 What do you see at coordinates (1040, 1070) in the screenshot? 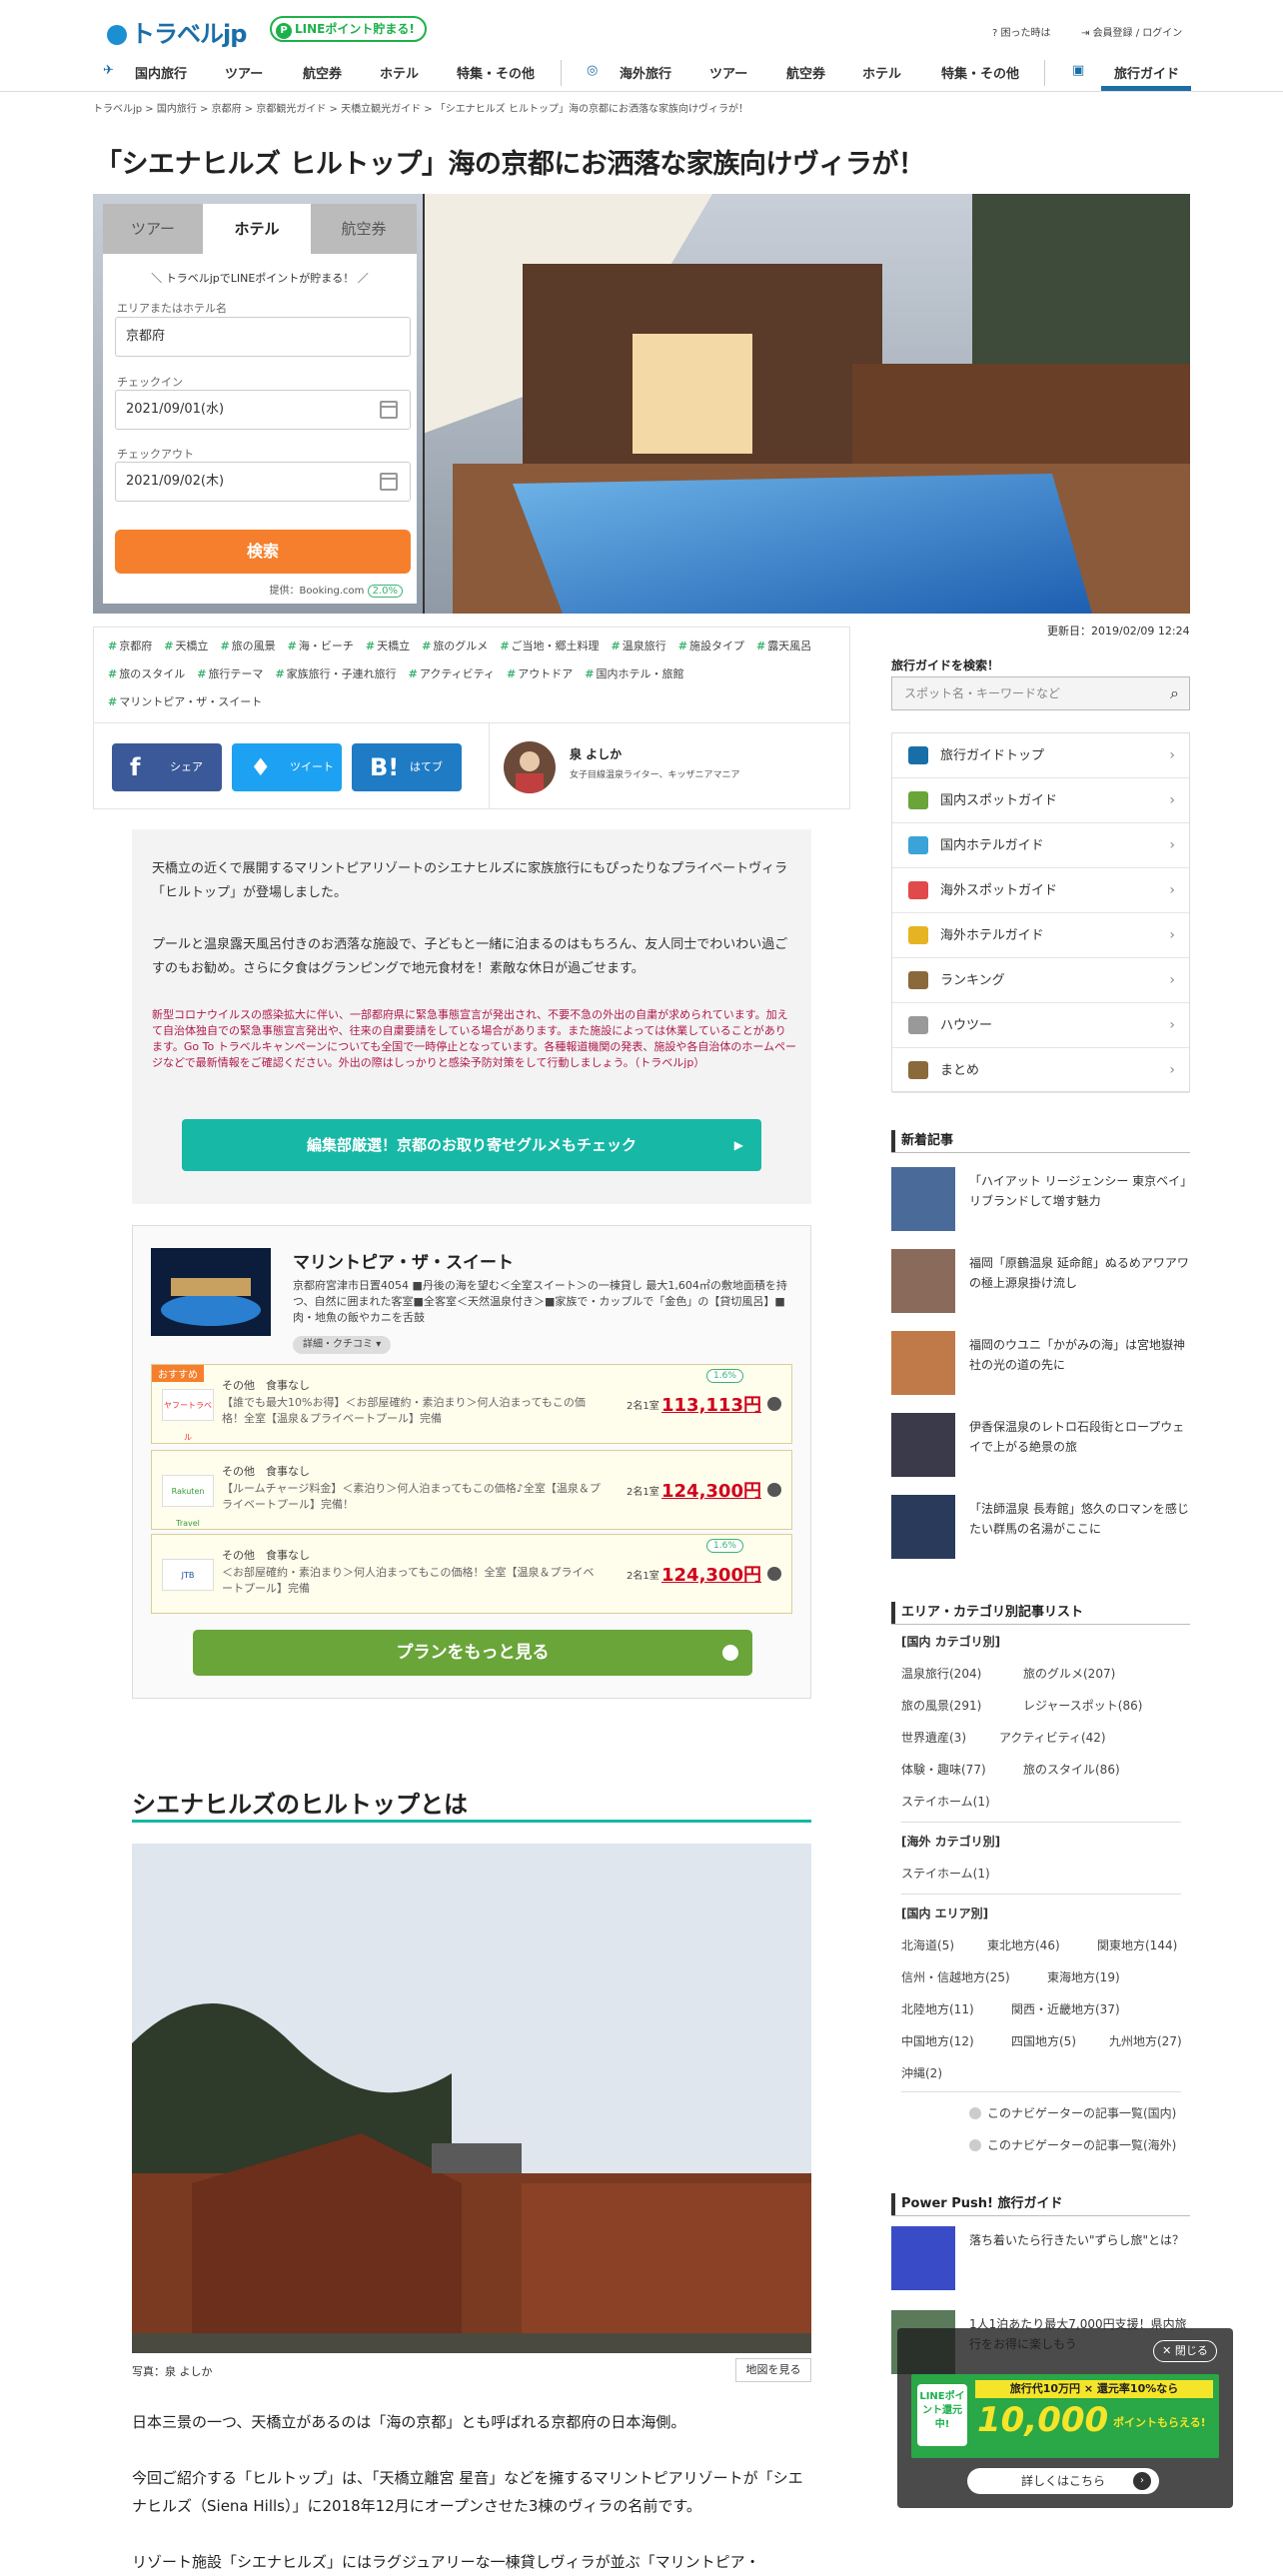
I see `guide-menu-item: まとめ ›` at bounding box center [1040, 1070].